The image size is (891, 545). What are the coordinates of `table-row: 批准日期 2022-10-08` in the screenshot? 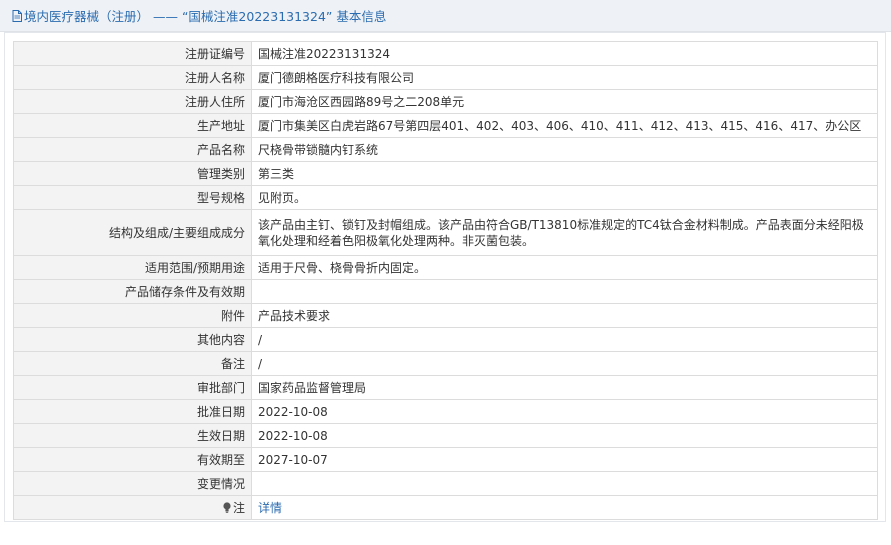 It's located at (445, 411).